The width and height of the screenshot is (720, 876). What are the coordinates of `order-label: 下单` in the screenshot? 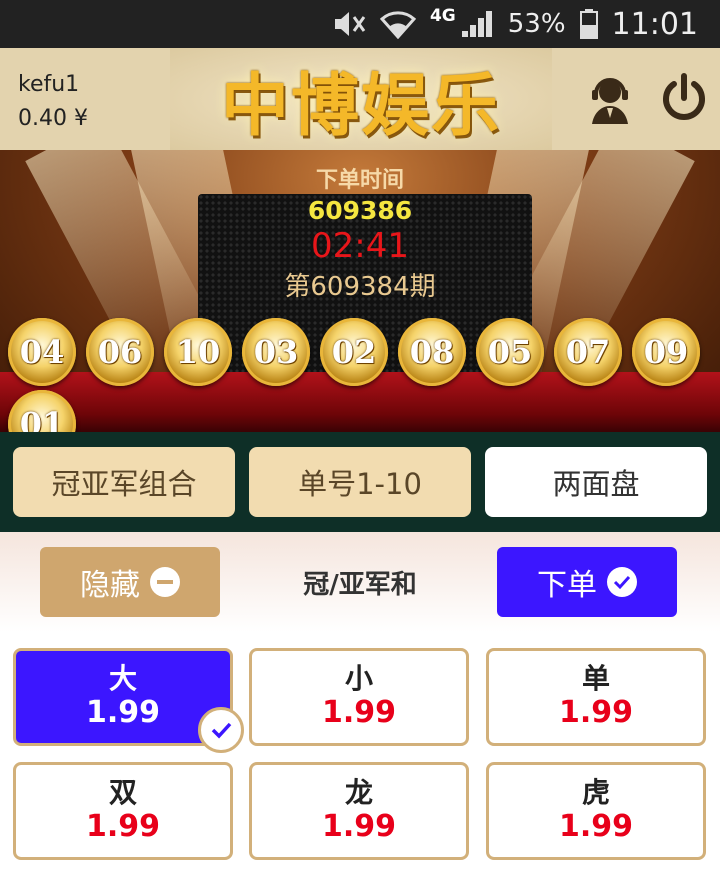 It's located at (567, 585).